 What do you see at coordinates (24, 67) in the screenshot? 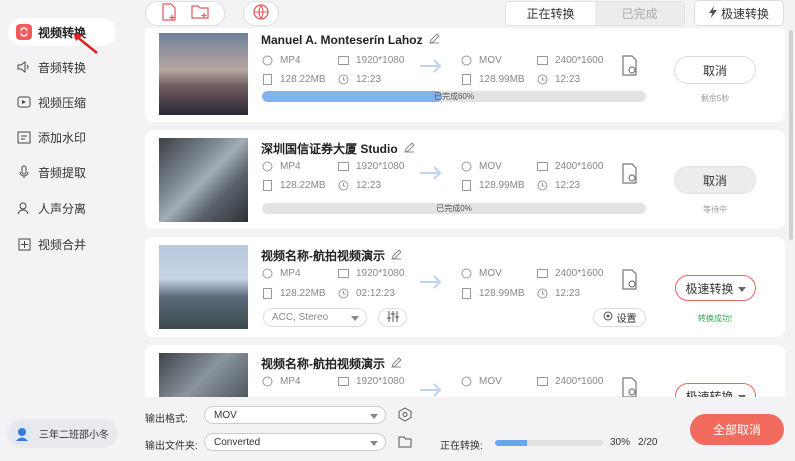
I see `audio-icon` at bounding box center [24, 67].